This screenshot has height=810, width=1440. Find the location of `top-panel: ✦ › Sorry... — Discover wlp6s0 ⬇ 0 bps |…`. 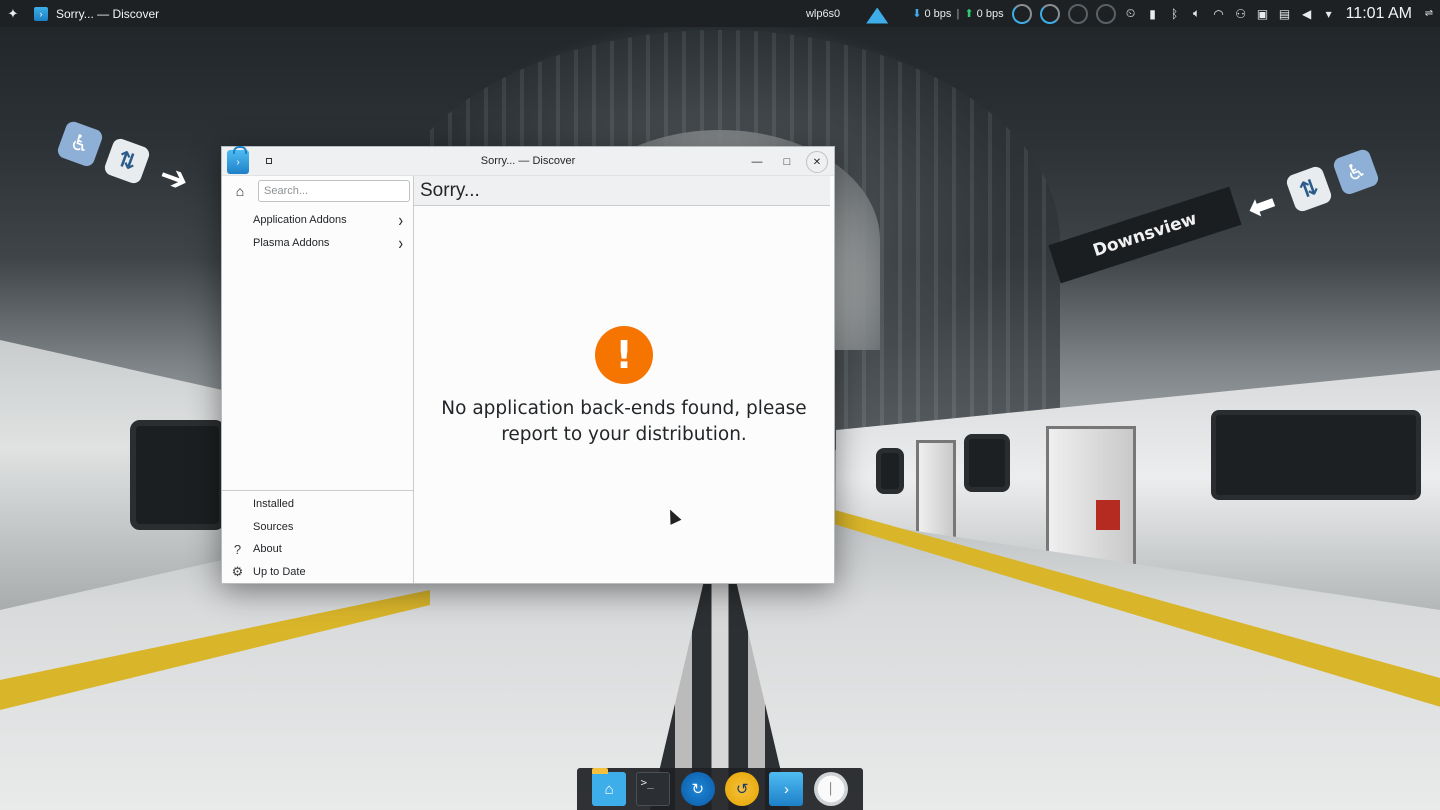

top-panel: ✦ › Sorry... — Discover wlp6s0 ⬇ 0 bps |… is located at coordinates (720, 13).